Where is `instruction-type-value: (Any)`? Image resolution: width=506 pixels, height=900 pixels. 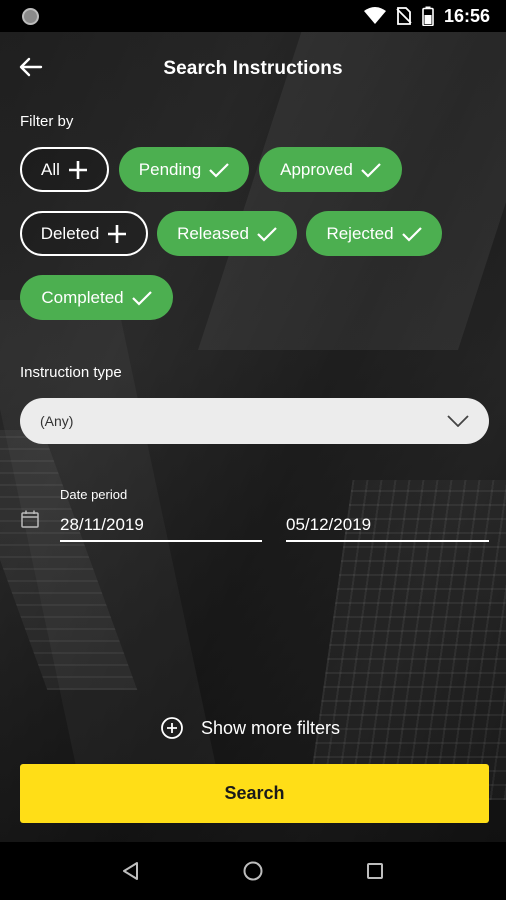
instruction-type-value: (Any) is located at coordinates (57, 421).